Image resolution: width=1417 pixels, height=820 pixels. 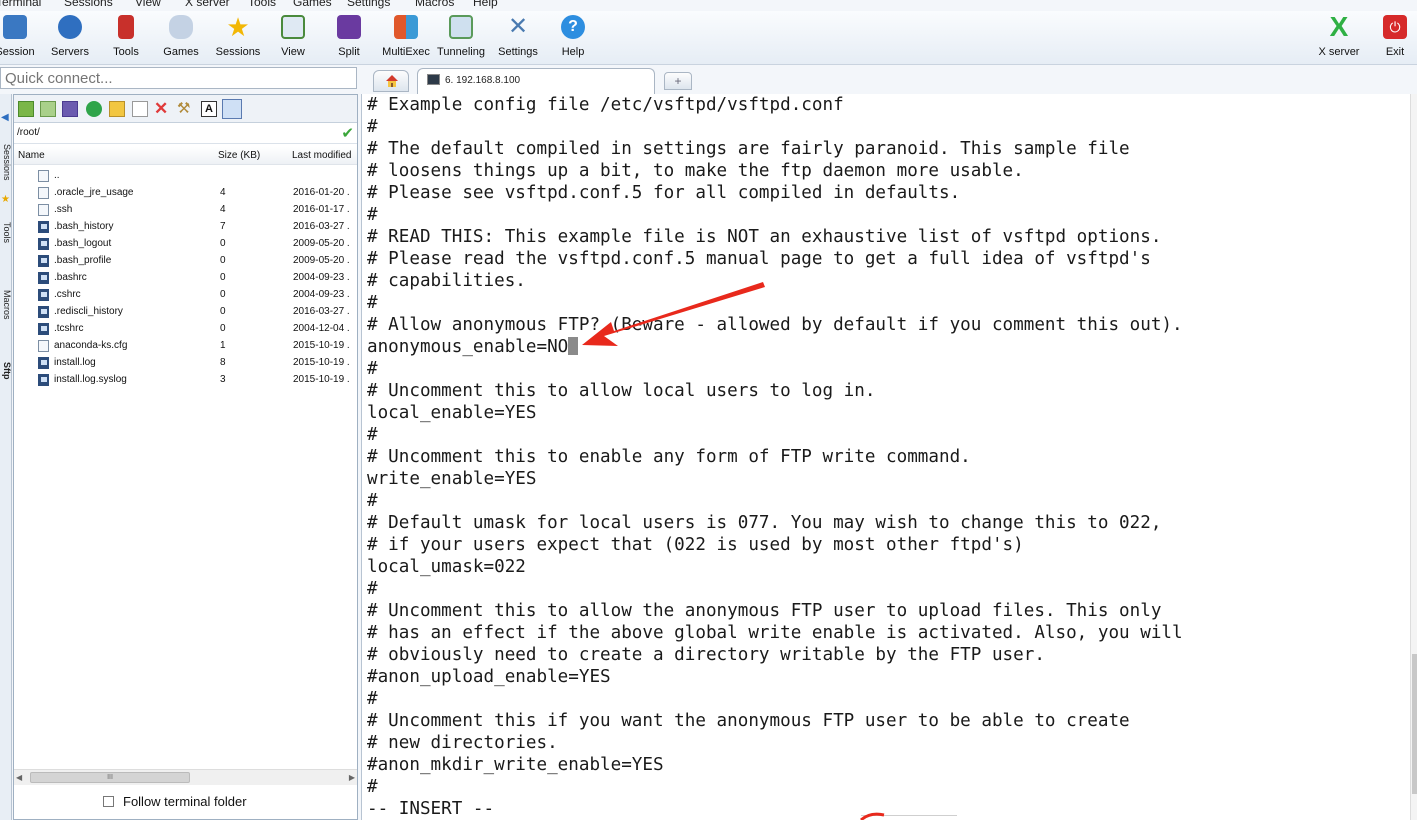 I want to click on terminal-scrollbar, so click(x=1413, y=457).